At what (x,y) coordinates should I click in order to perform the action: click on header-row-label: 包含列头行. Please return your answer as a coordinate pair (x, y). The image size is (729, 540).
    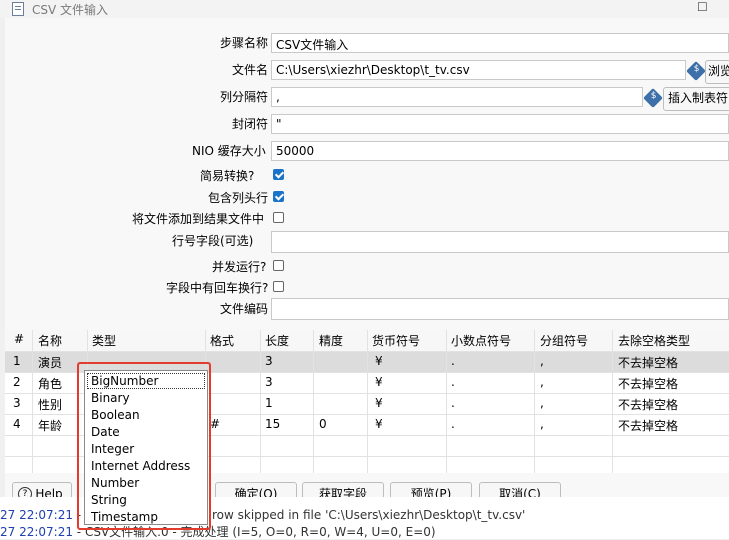
    Looking at the image, I should click on (238, 198).